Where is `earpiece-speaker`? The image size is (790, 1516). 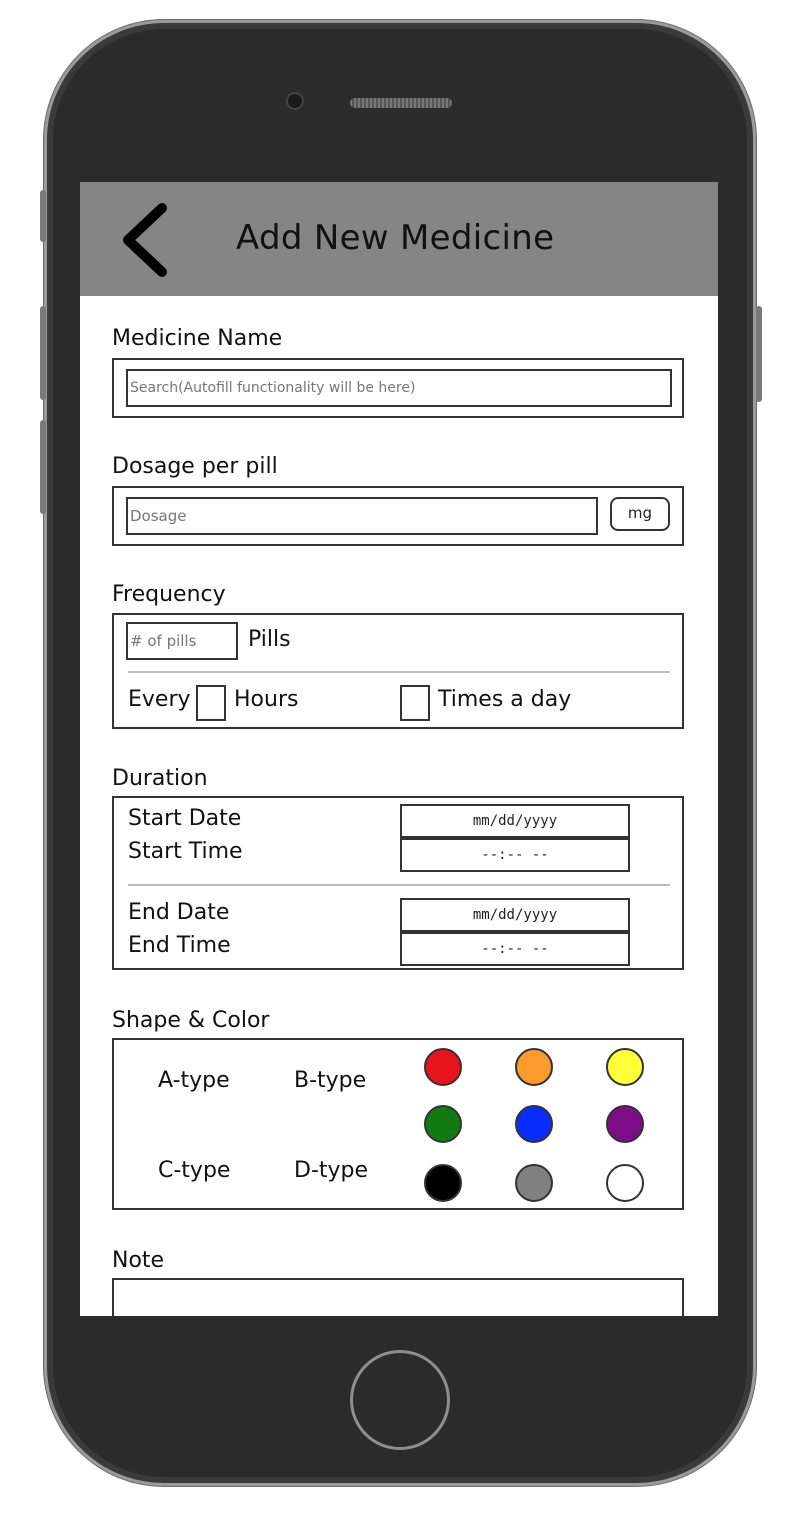 earpiece-speaker is located at coordinates (401, 103).